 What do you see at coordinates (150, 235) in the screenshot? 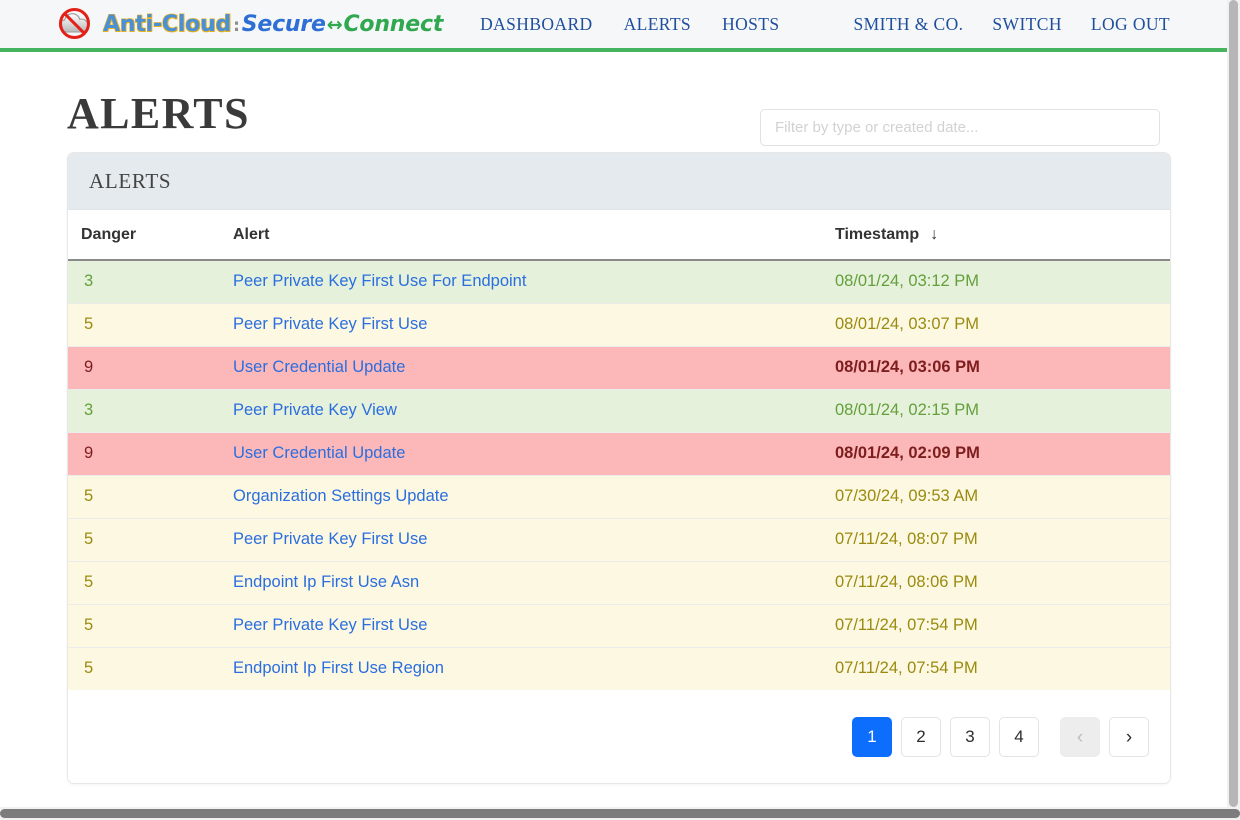
I see `column-header-danger: Danger` at bounding box center [150, 235].